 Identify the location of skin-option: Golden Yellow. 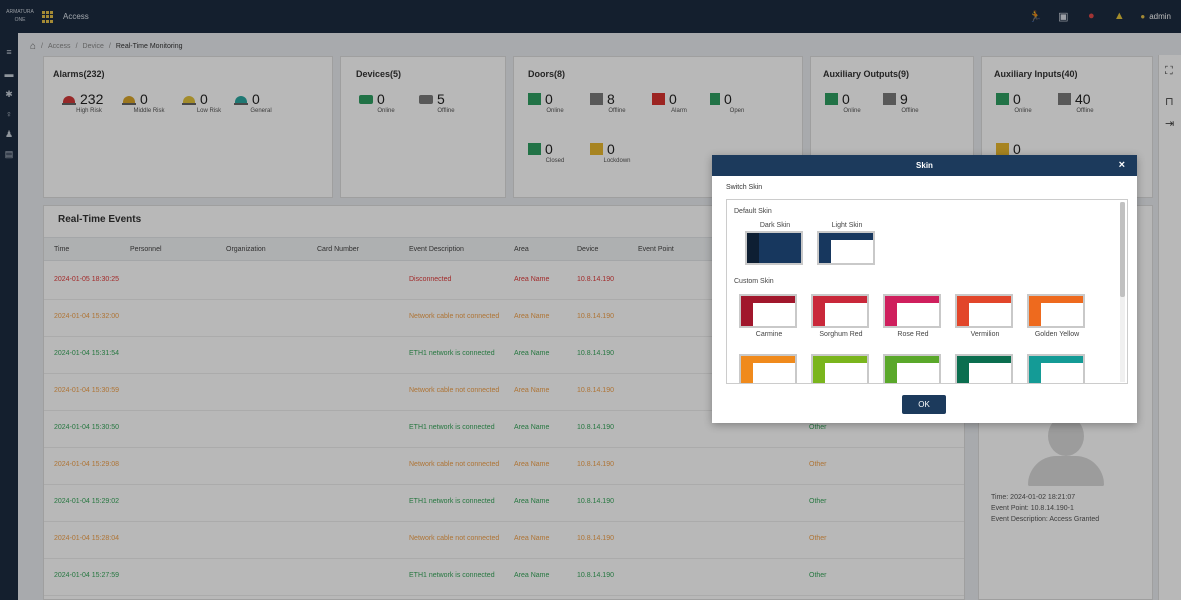
(1057, 316).